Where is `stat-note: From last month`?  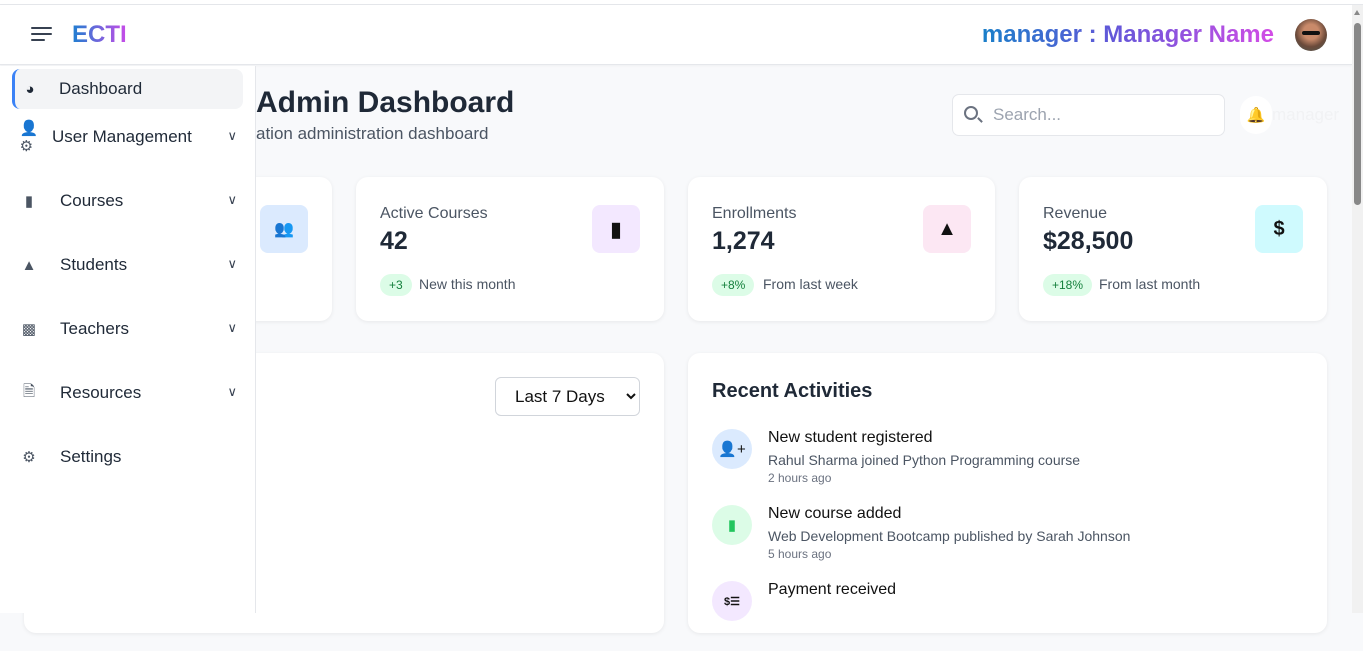
stat-note: From last month is located at coordinates (1150, 284).